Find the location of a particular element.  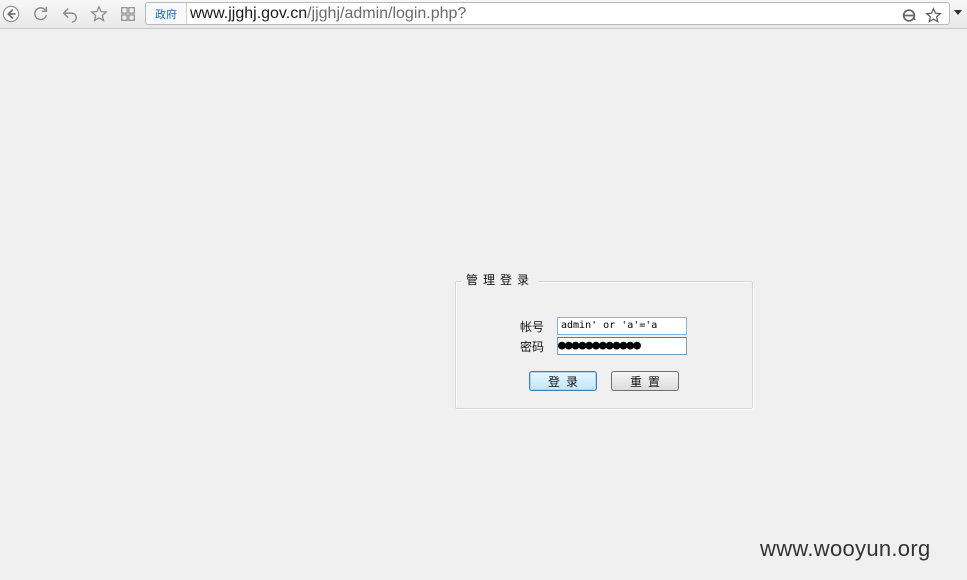

url-text: www.jjghj.gov.cn/jjghj/admin/login.php? is located at coordinates (328, 14).